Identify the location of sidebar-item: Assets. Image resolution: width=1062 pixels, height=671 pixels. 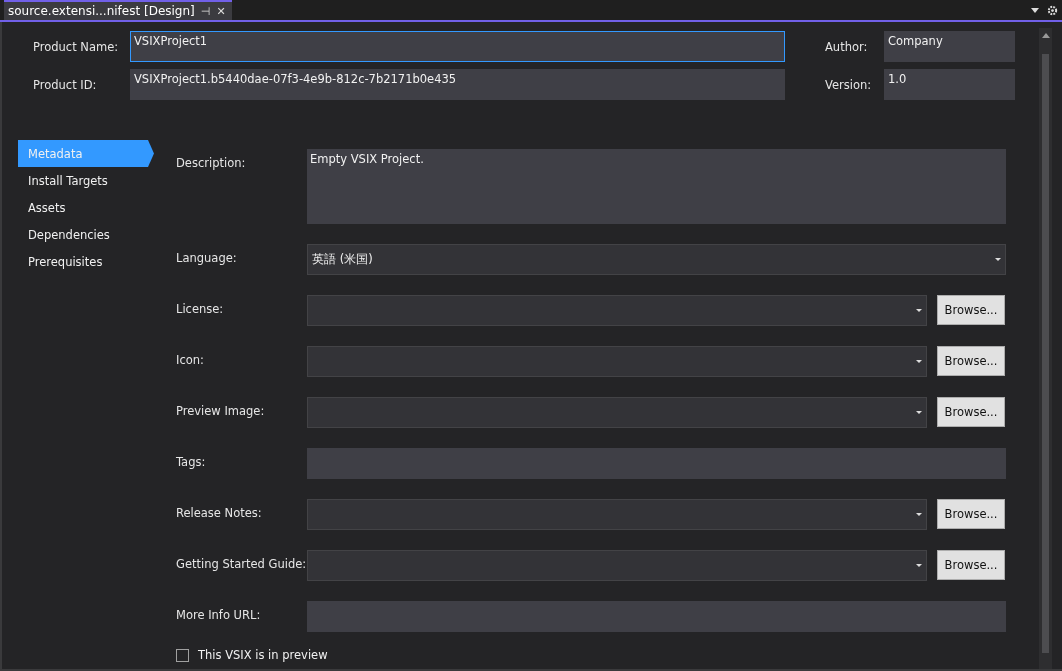
(86, 207).